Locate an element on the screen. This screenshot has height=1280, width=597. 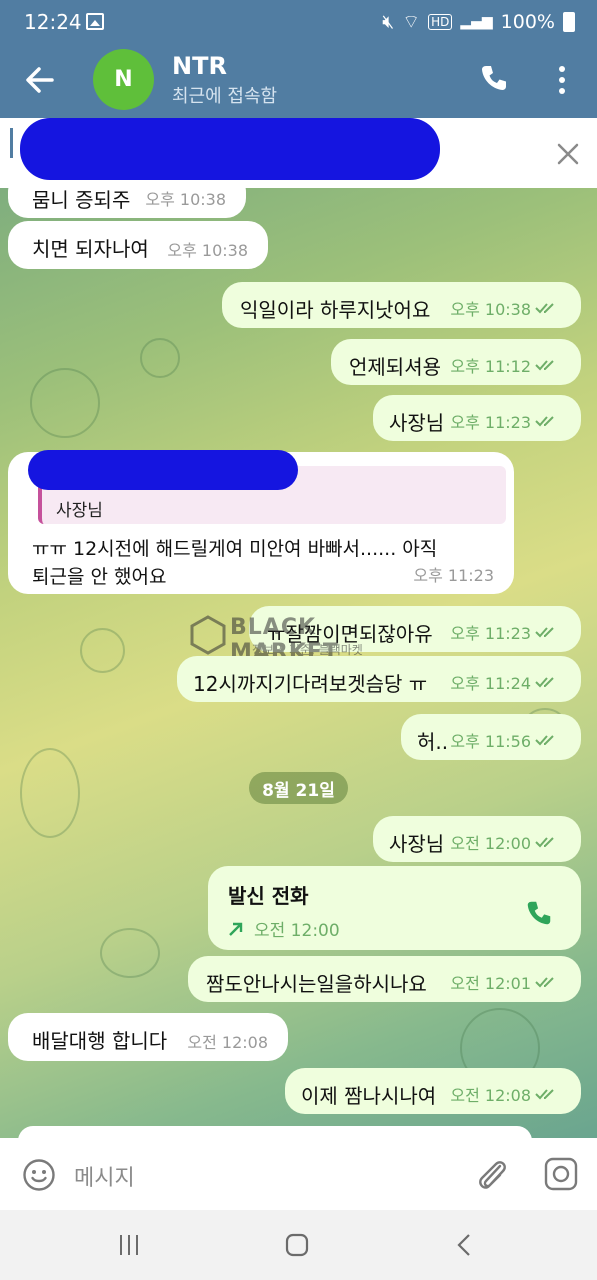
message-text: 뭄니 증되주 is located at coordinates (81, 200).